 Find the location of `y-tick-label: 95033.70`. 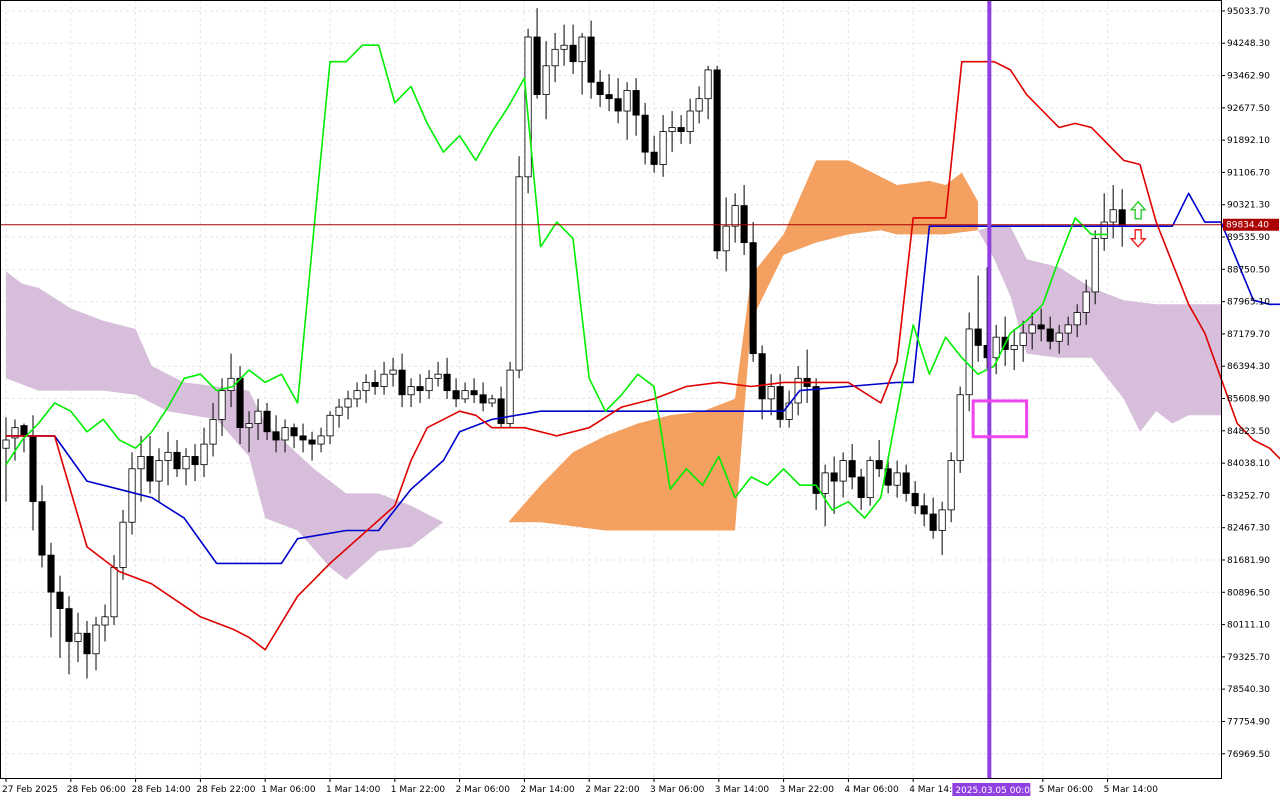

y-tick-label: 95033.70 is located at coordinates (1248, 12).